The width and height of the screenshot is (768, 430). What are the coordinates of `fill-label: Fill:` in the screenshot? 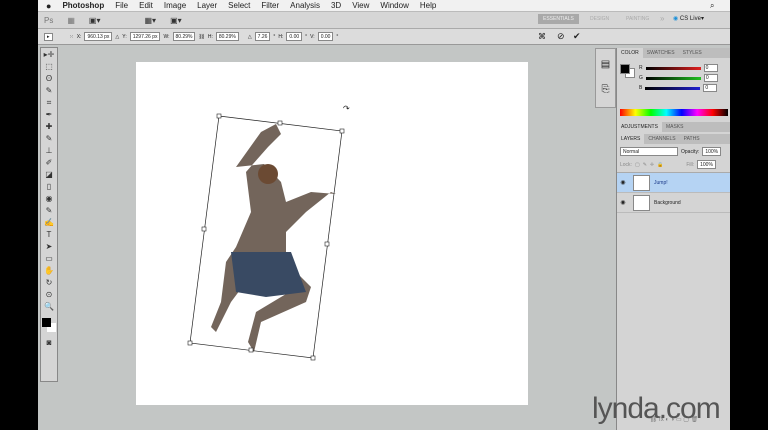 It's located at (690, 164).